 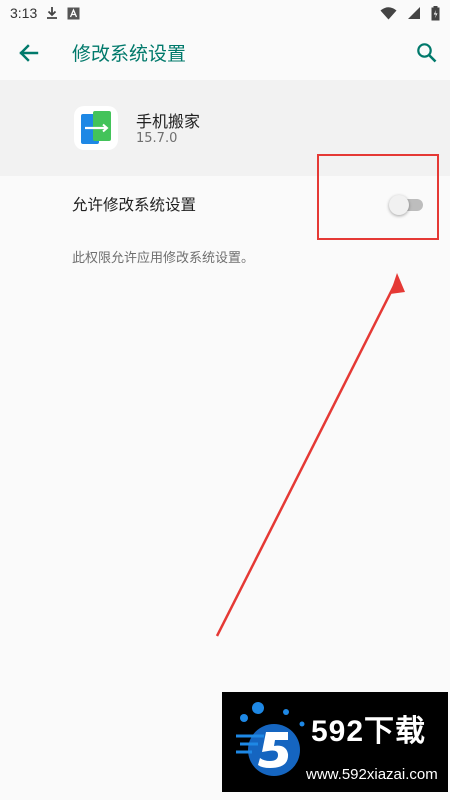 I want to click on search-button, so click(x=427, y=53).